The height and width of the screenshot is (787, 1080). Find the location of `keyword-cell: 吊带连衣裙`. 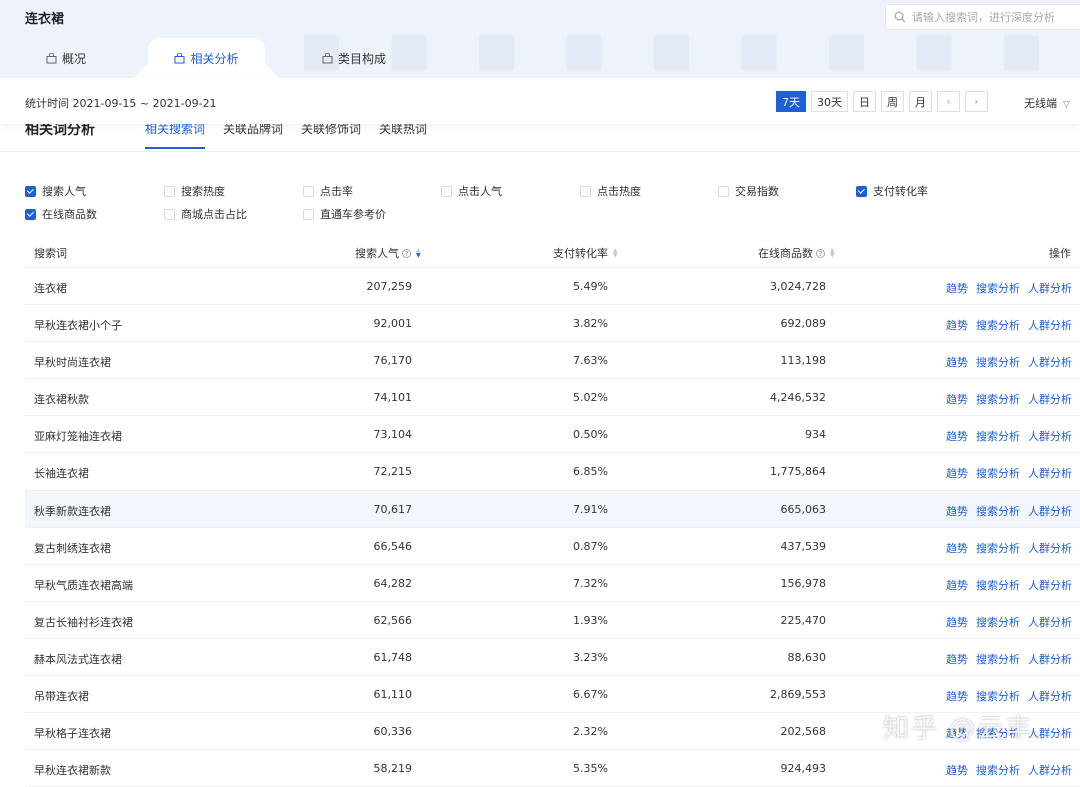

keyword-cell: 吊带连衣裙 is located at coordinates (61, 697).